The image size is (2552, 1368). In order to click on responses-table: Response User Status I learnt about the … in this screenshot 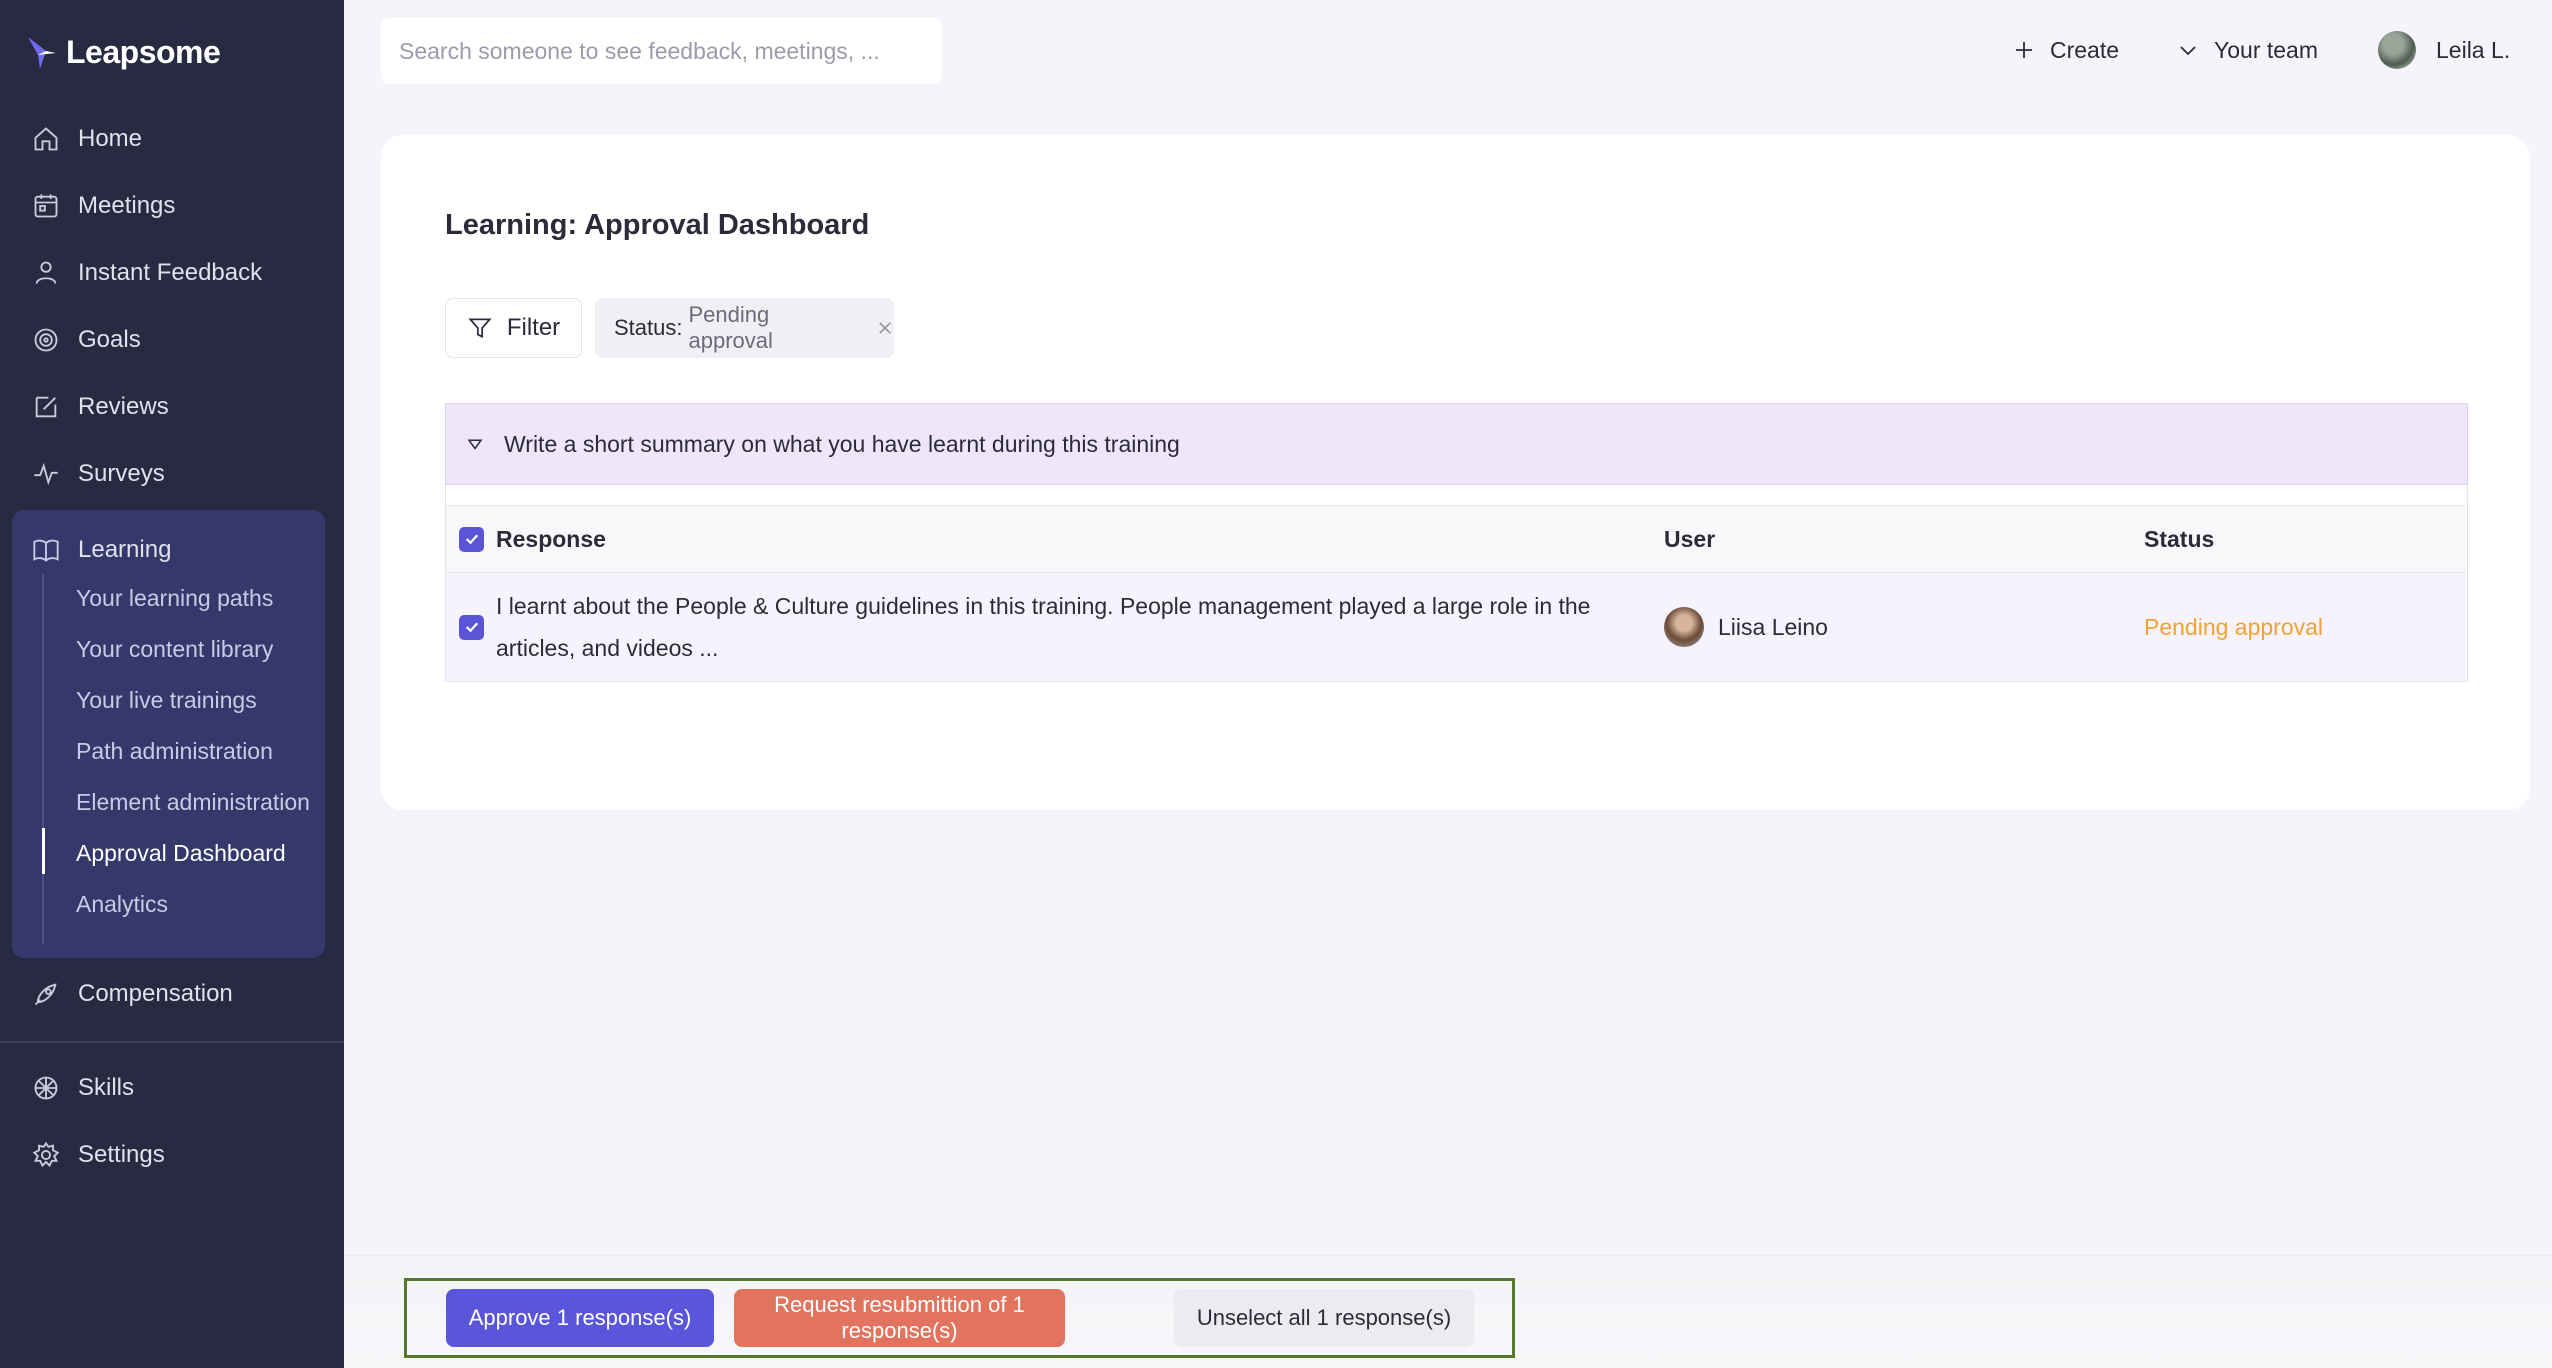, I will do `click(1456, 583)`.